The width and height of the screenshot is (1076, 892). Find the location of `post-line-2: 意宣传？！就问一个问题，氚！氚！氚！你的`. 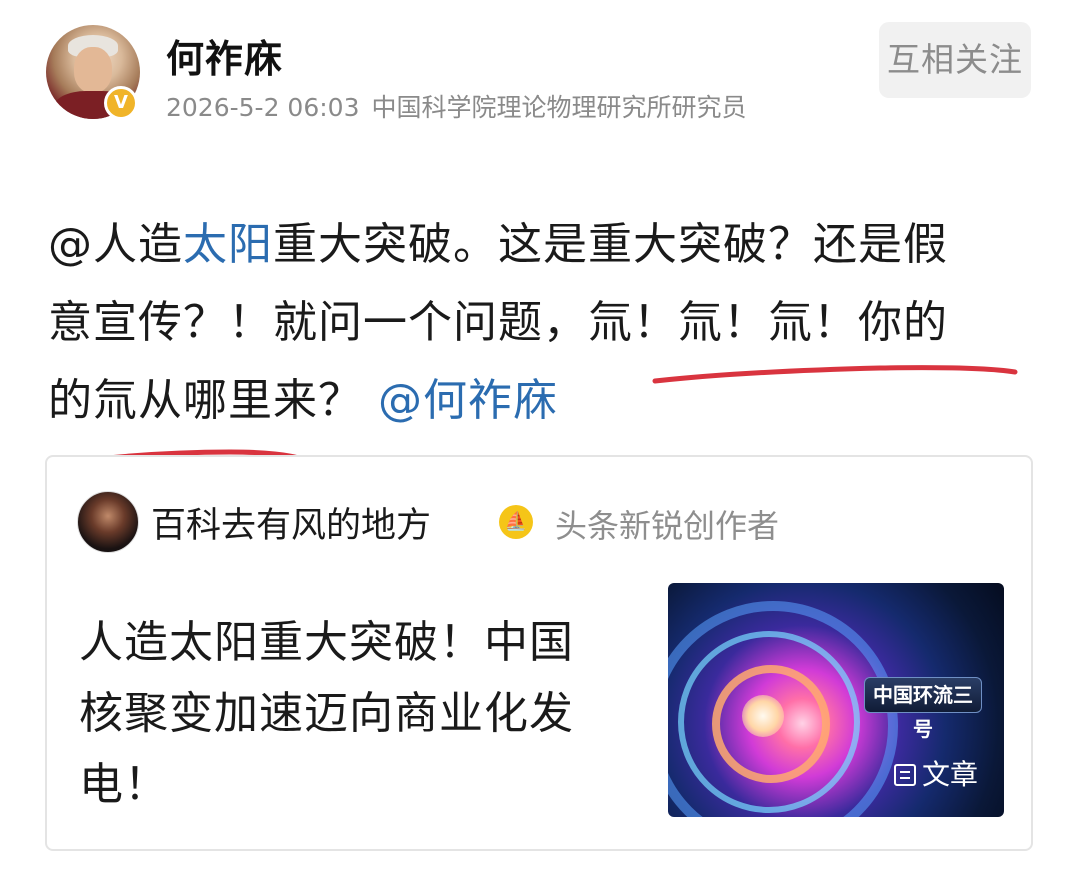

post-line-2: 意宣传？！就问一个问题，氚！氚！氚！你的 is located at coordinates (498, 322).